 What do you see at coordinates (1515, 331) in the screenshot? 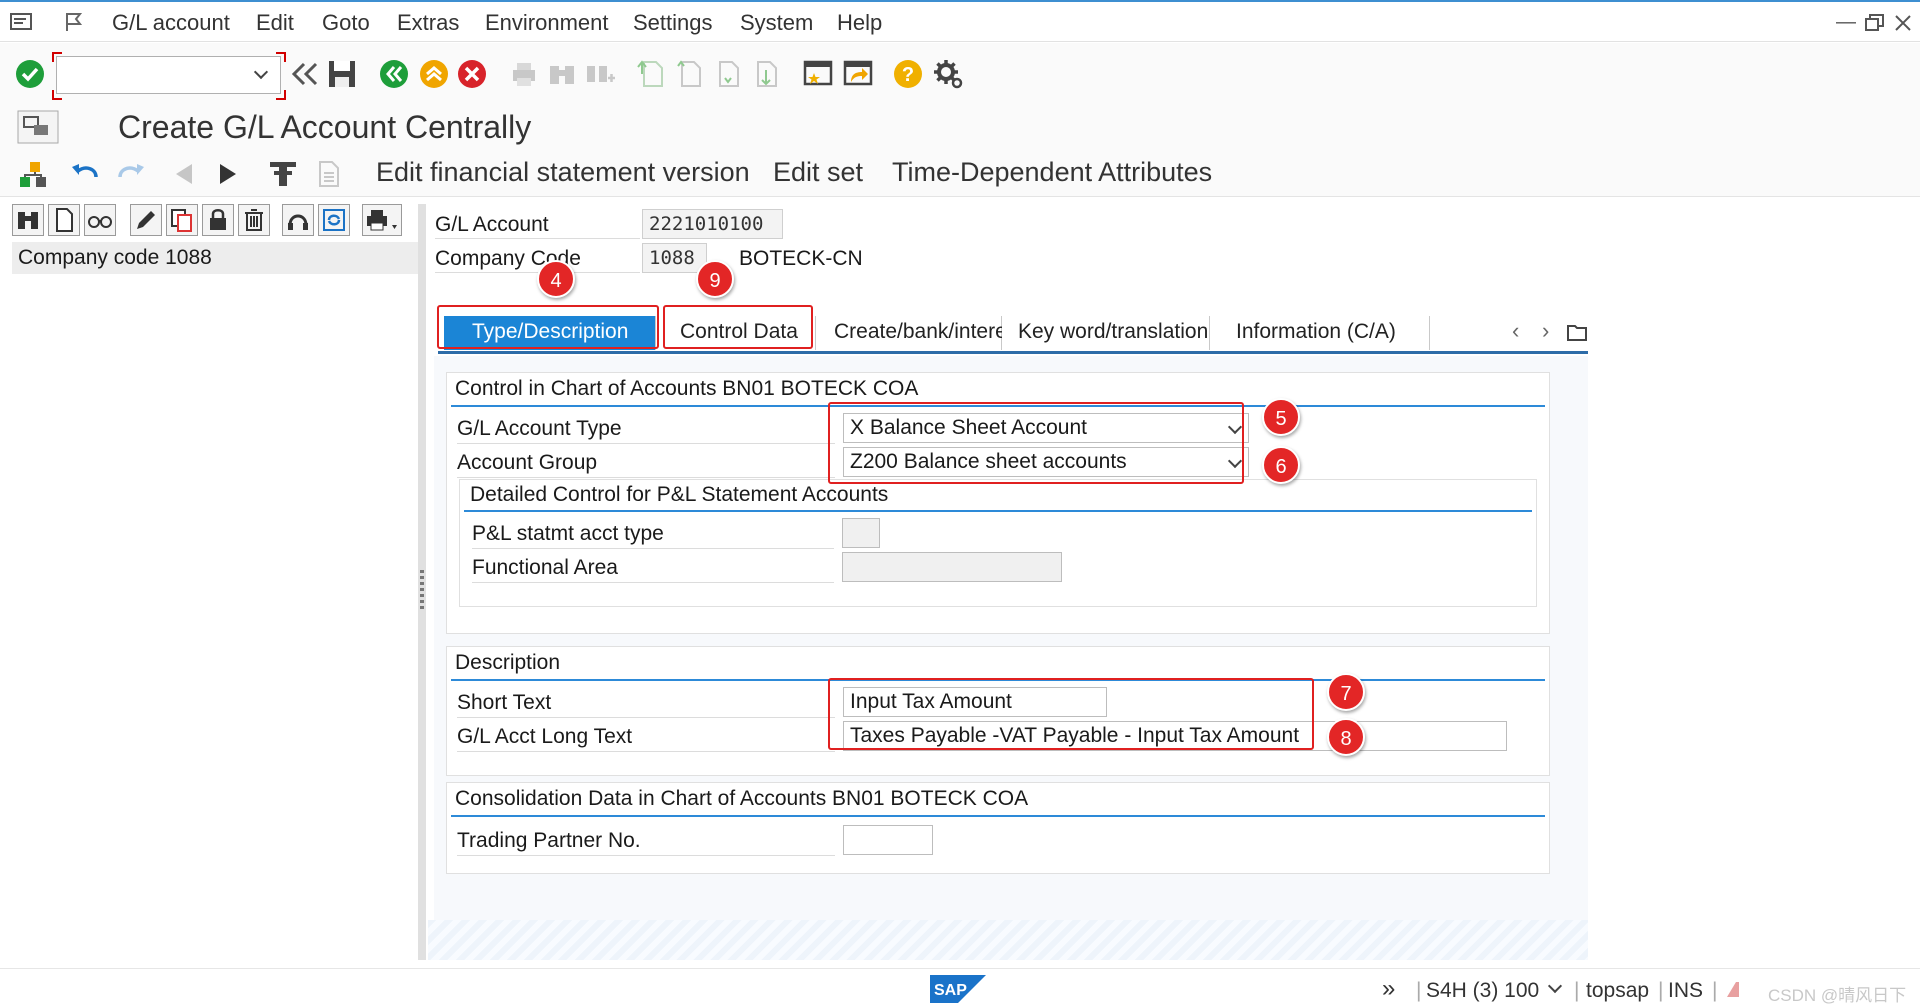
I see `tab-scroll-left-icon: ‹` at bounding box center [1515, 331].